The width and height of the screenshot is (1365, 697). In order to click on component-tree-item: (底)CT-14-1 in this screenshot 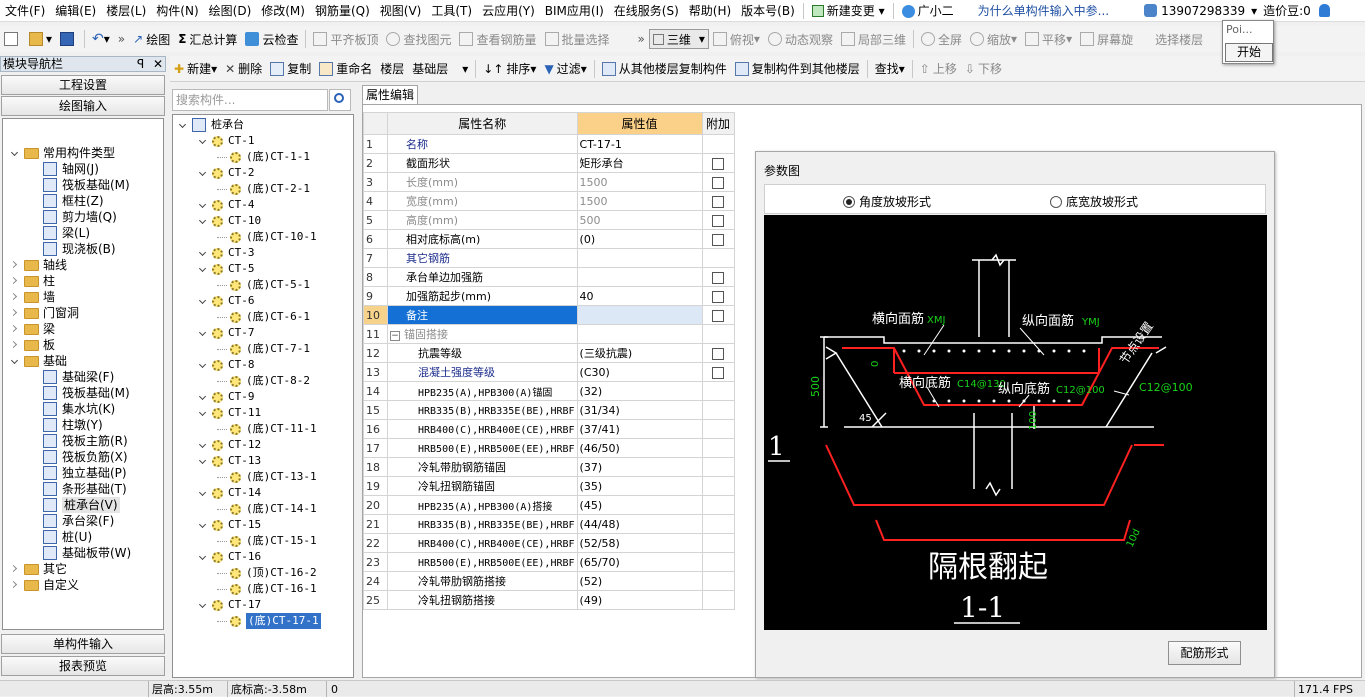, I will do `click(267, 509)`.